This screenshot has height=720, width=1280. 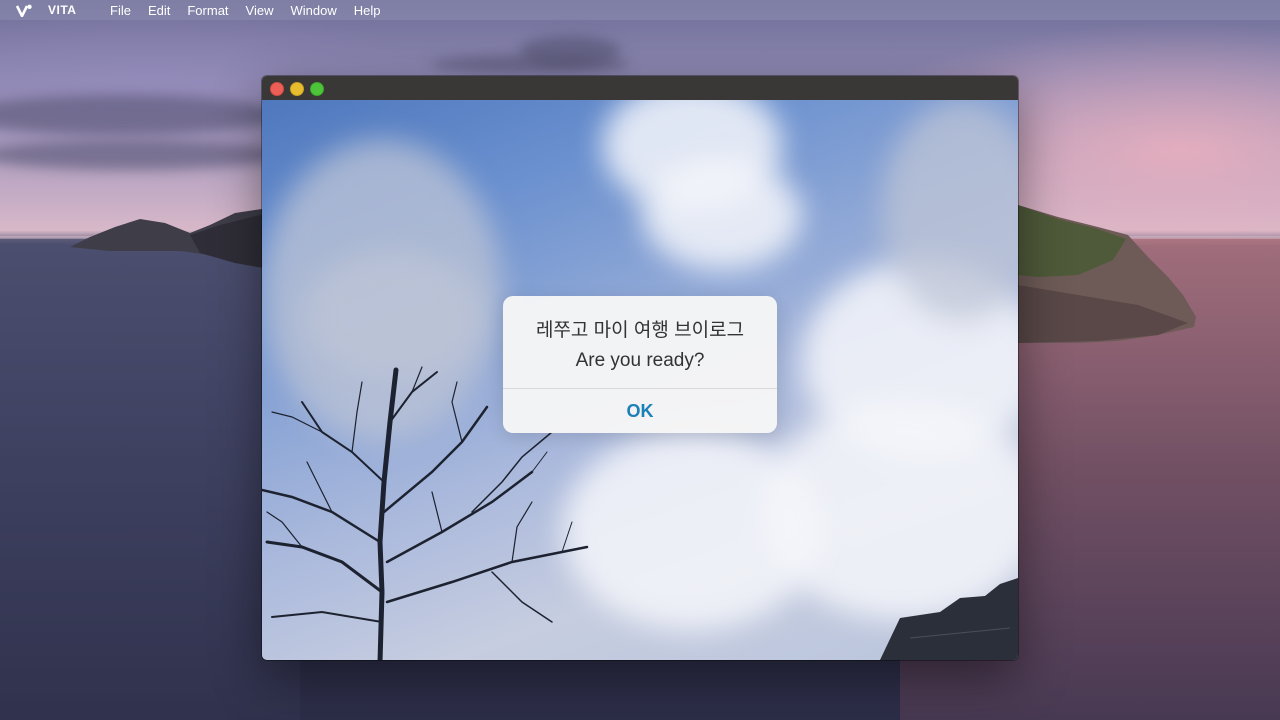 I want to click on close-window-button, so click(x=277, y=89).